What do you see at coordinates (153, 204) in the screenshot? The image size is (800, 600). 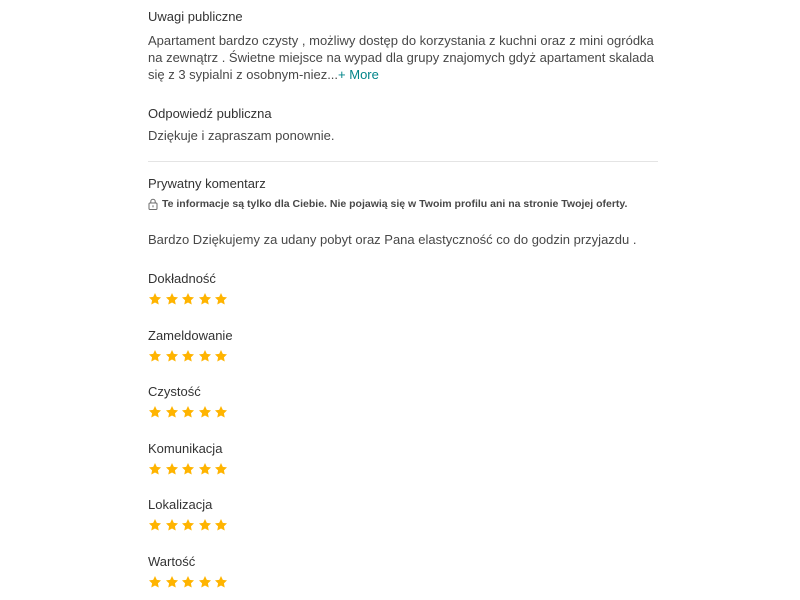 I see `lock-icon` at bounding box center [153, 204].